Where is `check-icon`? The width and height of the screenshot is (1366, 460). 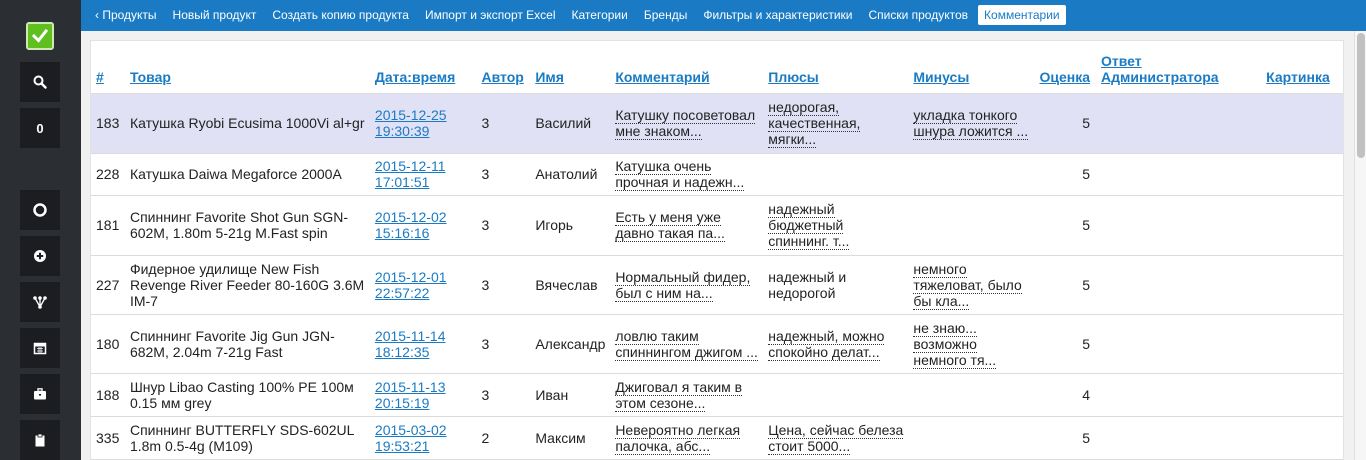
check-icon is located at coordinates (40, 36).